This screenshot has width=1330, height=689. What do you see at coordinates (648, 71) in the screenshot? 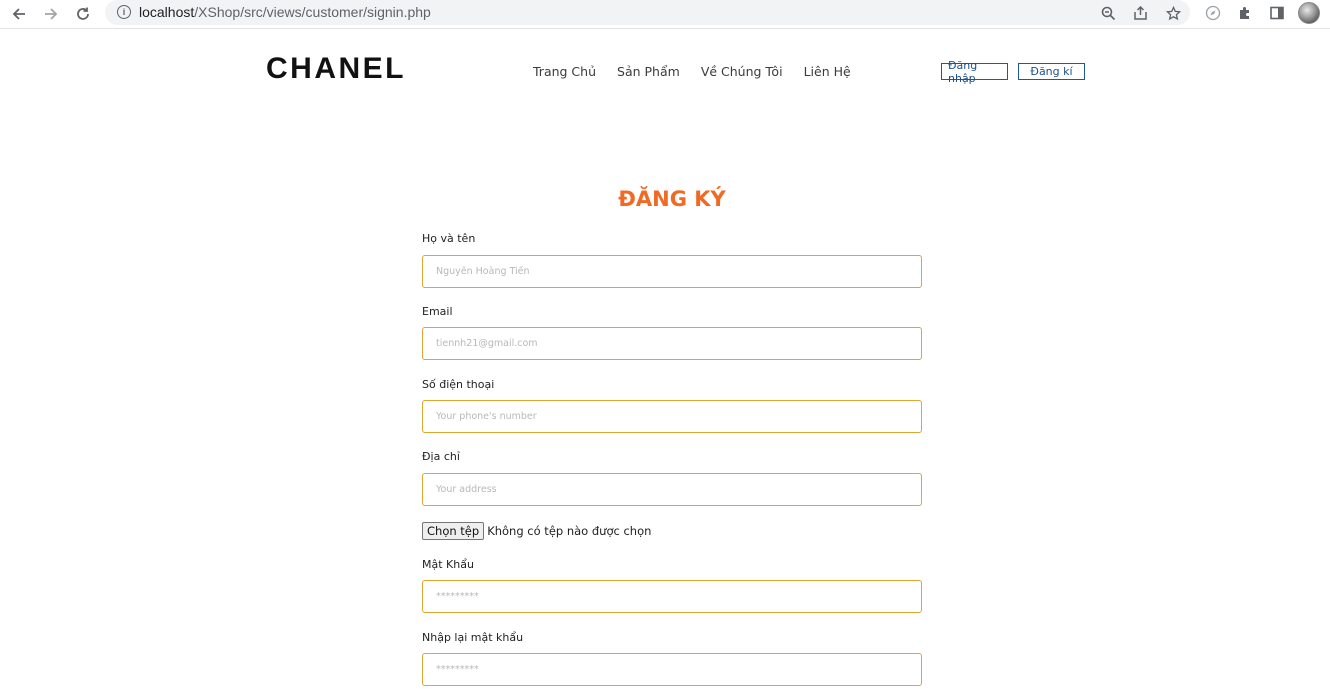
I see `nav-products: Sản Phẩm` at bounding box center [648, 71].